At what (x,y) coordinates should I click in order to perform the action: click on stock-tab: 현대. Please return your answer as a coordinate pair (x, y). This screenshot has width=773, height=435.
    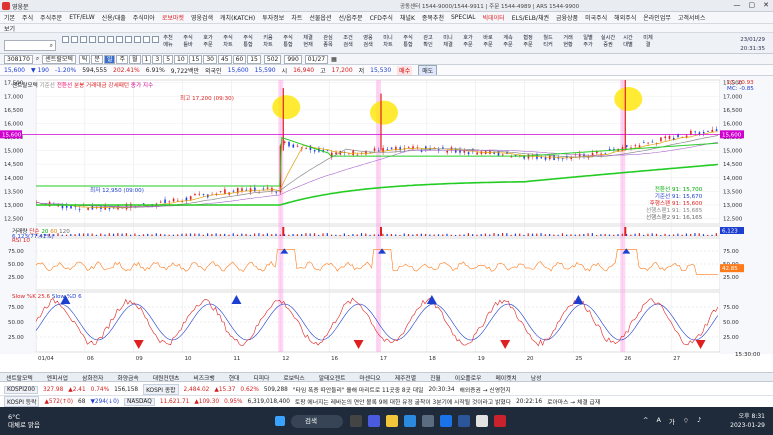
    Looking at the image, I should click on (234, 377).